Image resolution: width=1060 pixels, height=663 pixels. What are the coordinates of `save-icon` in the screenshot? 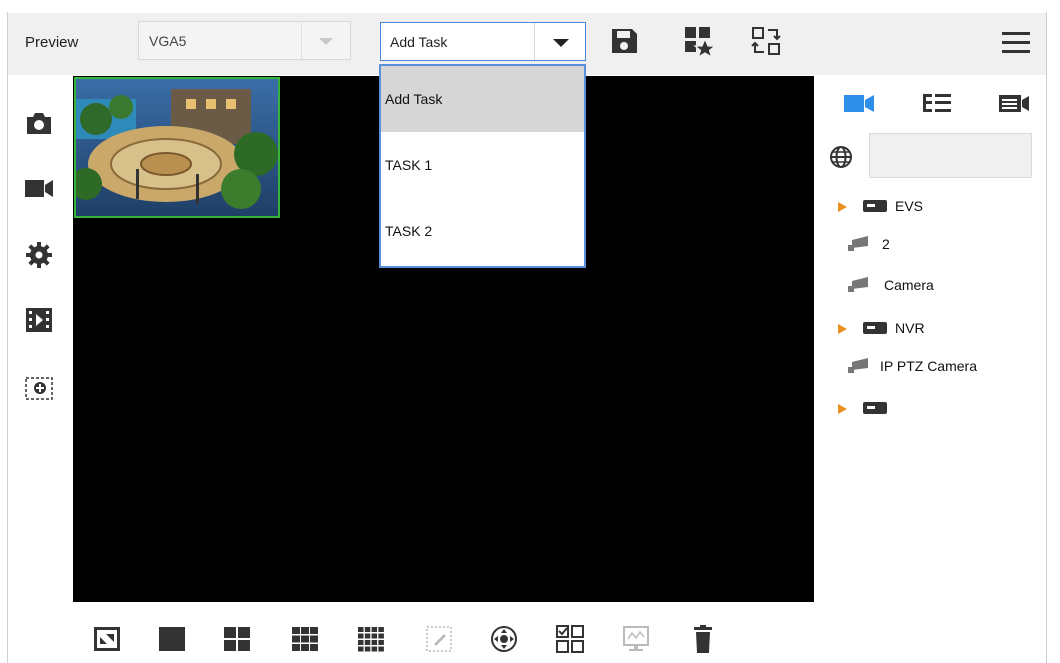 It's located at (624, 41).